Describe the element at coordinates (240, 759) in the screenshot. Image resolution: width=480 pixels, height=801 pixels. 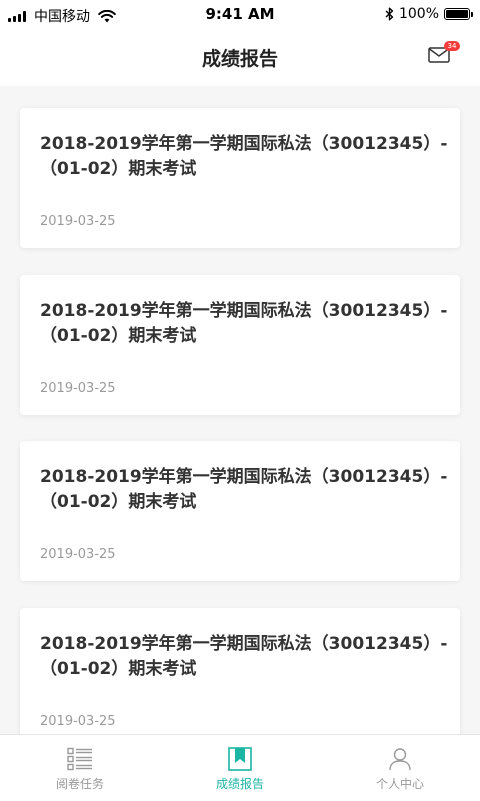
I see `bookmark-icon` at that location.